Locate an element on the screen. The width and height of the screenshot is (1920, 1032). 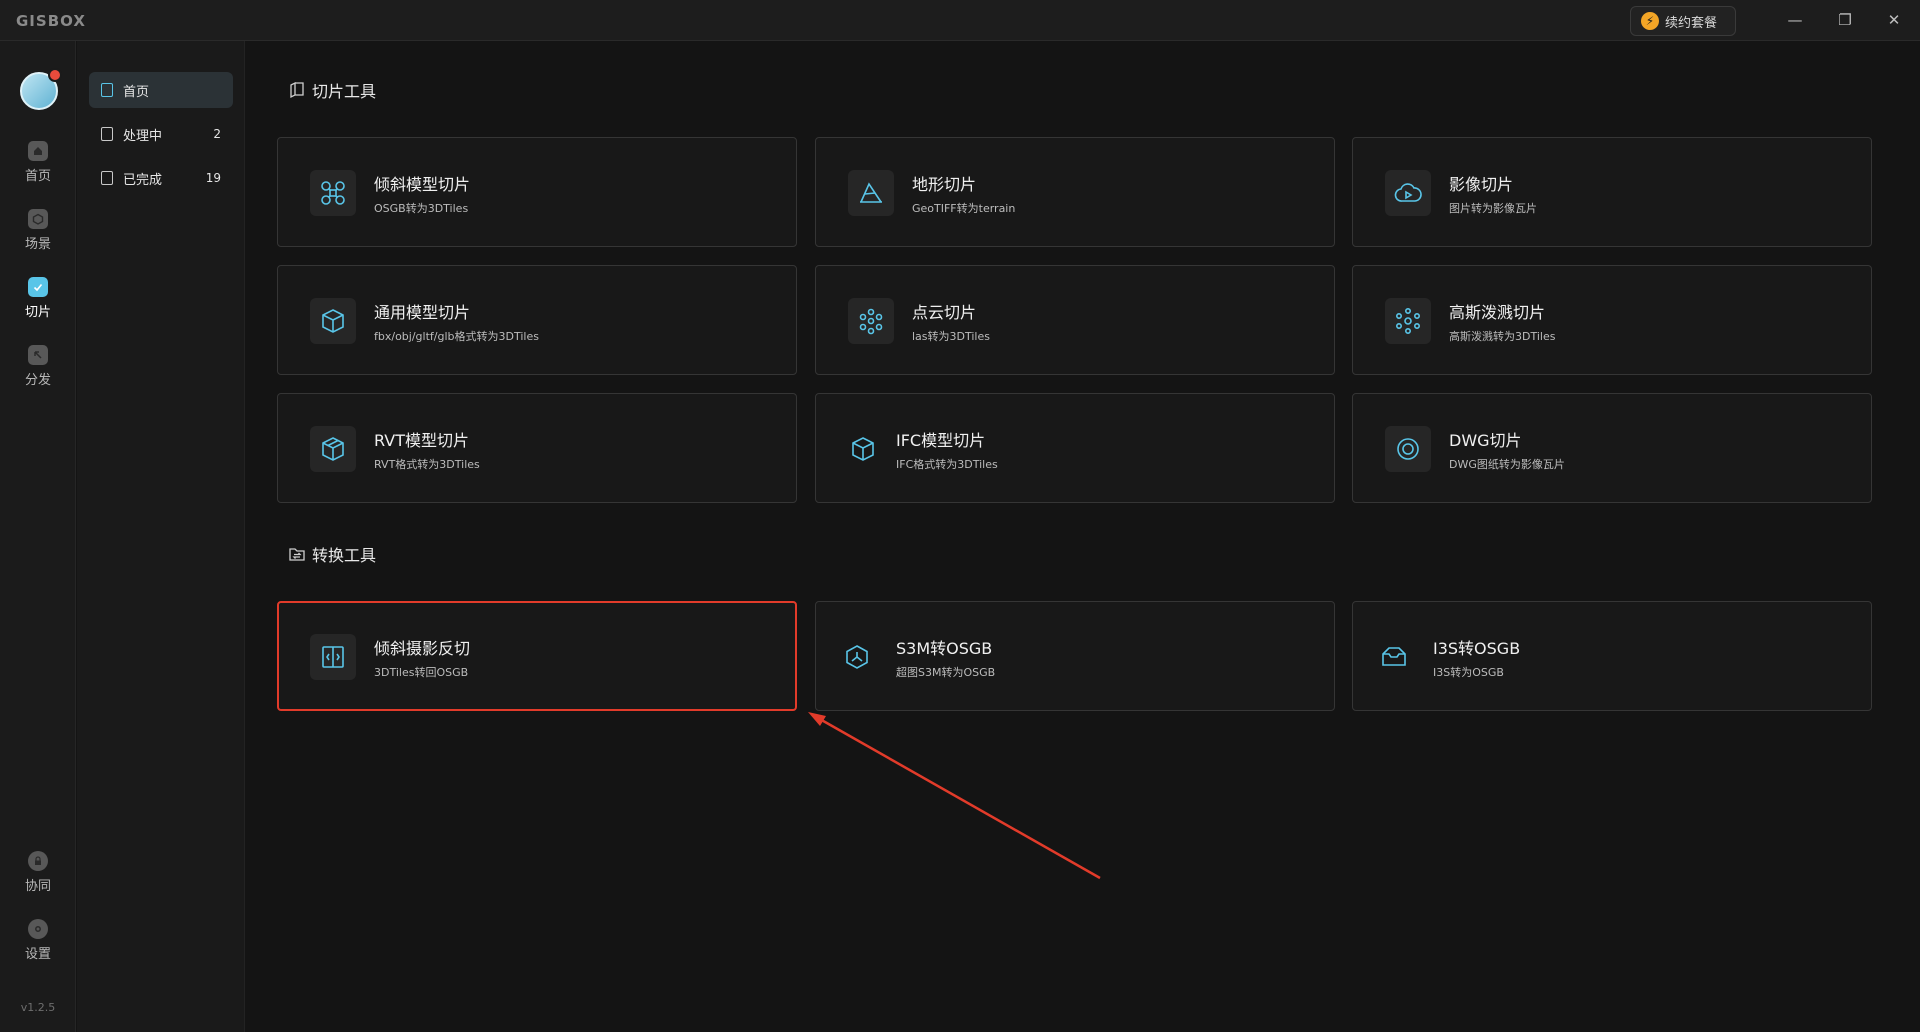
subnav-label: 已完成 is located at coordinates (143, 180).